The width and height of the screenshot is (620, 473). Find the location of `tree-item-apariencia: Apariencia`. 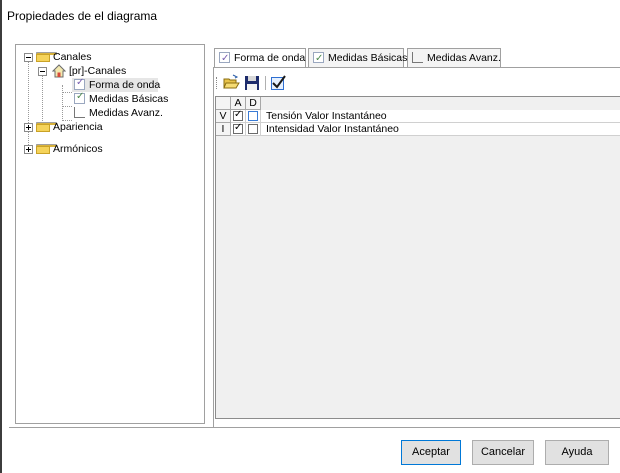

tree-item-apariencia: Apariencia is located at coordinates (106, 127).